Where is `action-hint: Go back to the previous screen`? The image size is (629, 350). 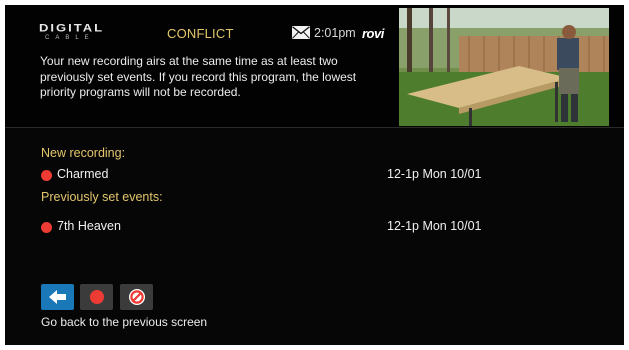 action-hint: Go back to the previous screen is located at coordinates (124, 322).